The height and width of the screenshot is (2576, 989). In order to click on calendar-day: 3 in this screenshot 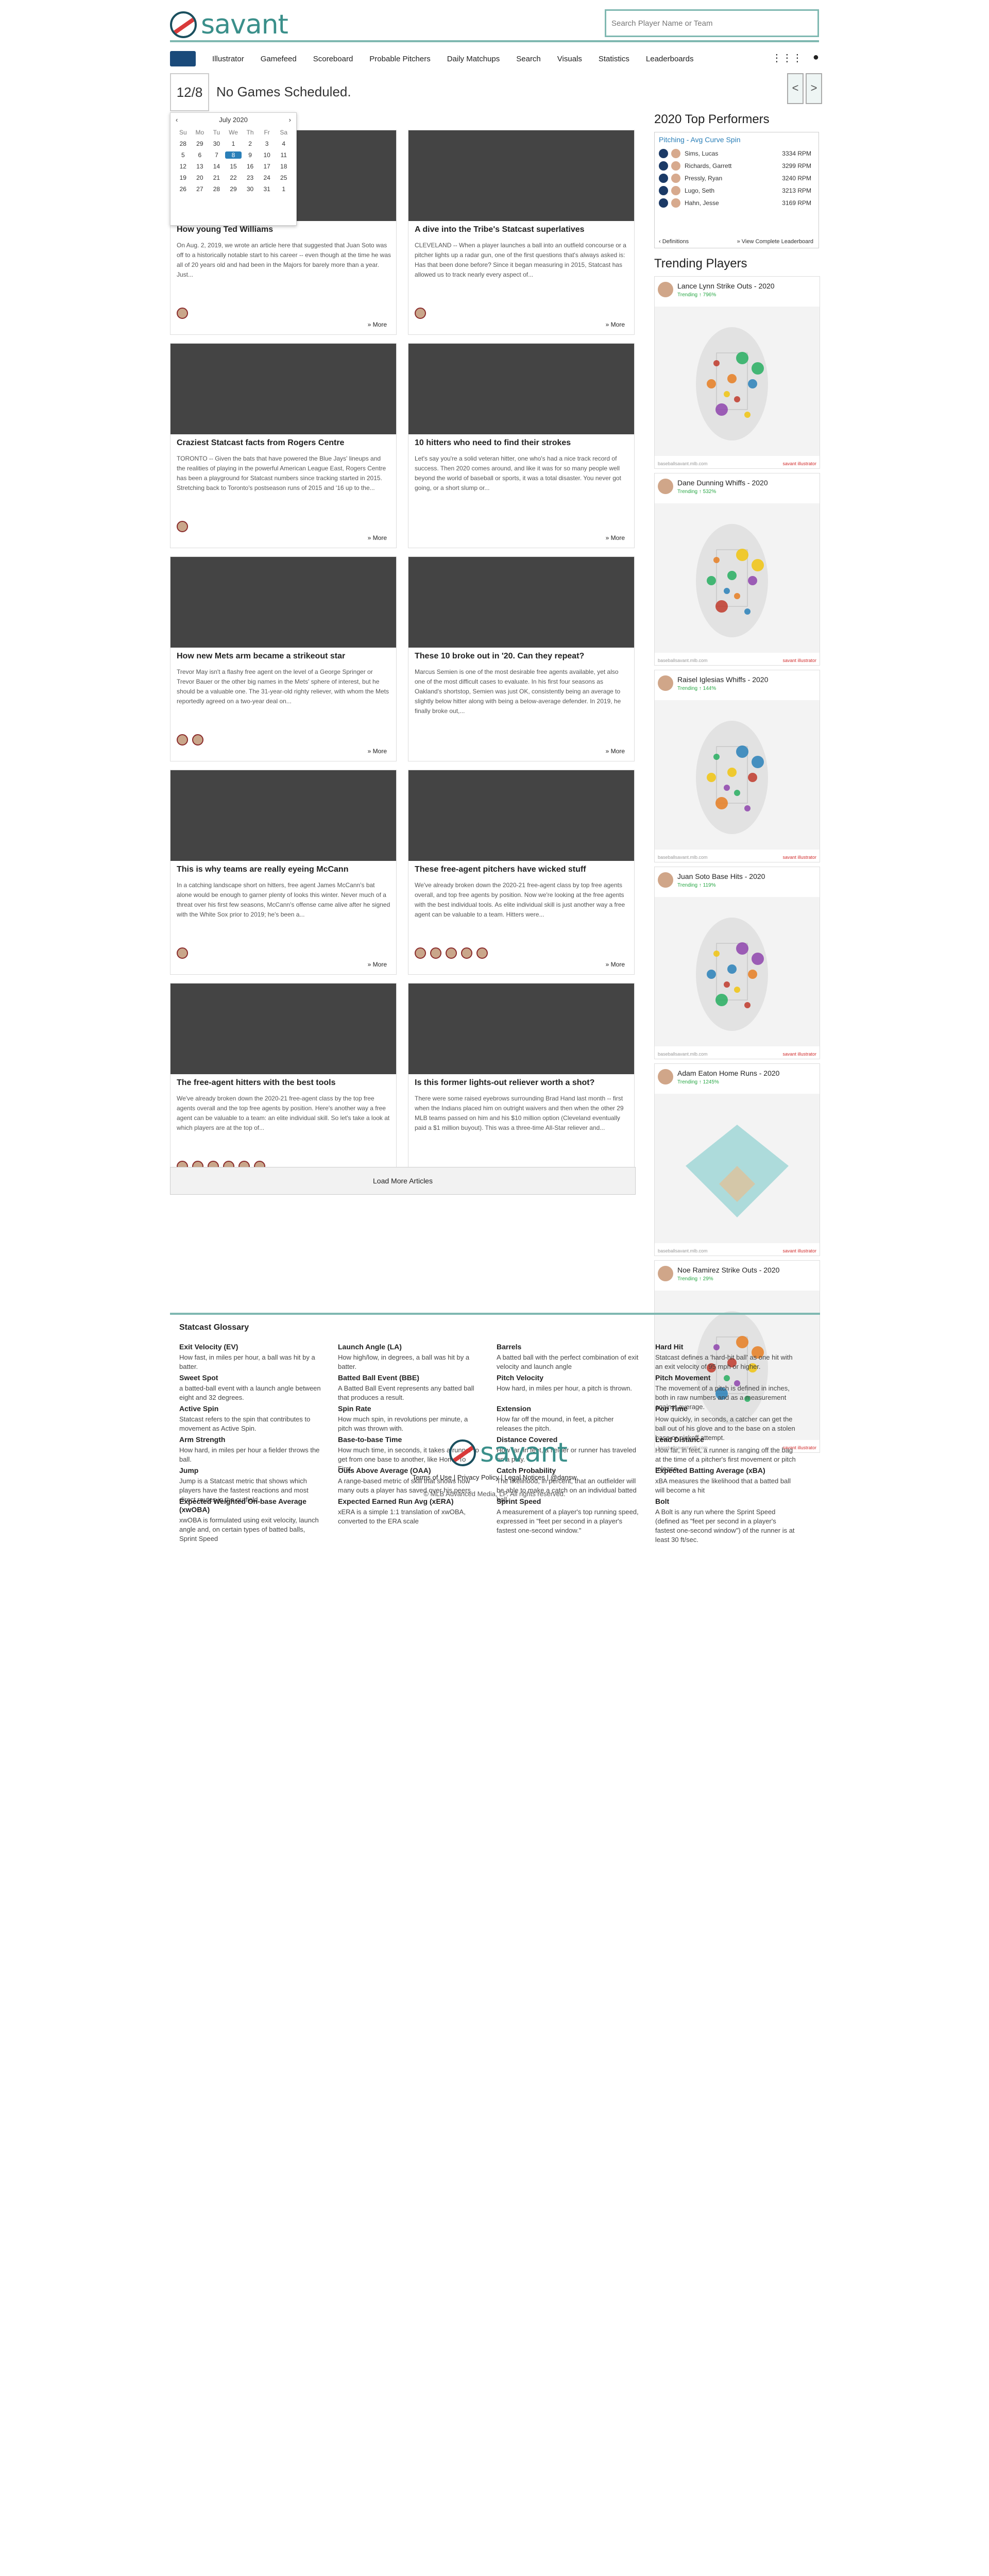, I will do `click(267, 143)`.